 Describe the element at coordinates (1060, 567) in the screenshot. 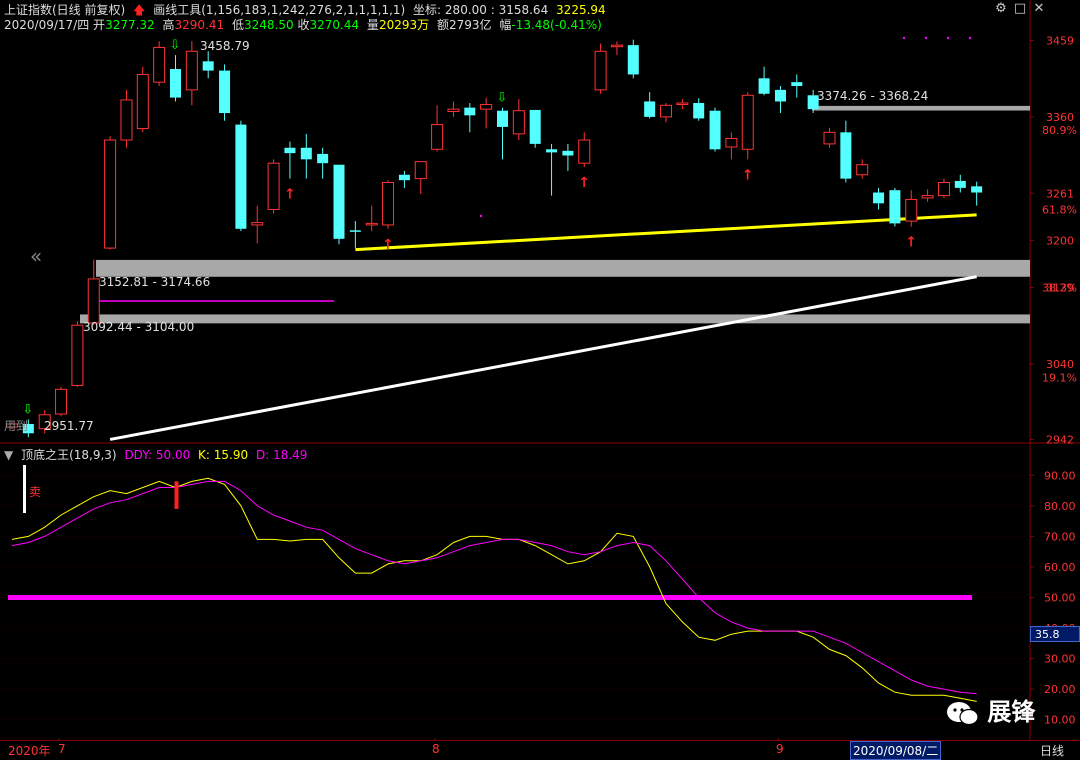

I see `ind-y-tick-label: 60.00` at that location.